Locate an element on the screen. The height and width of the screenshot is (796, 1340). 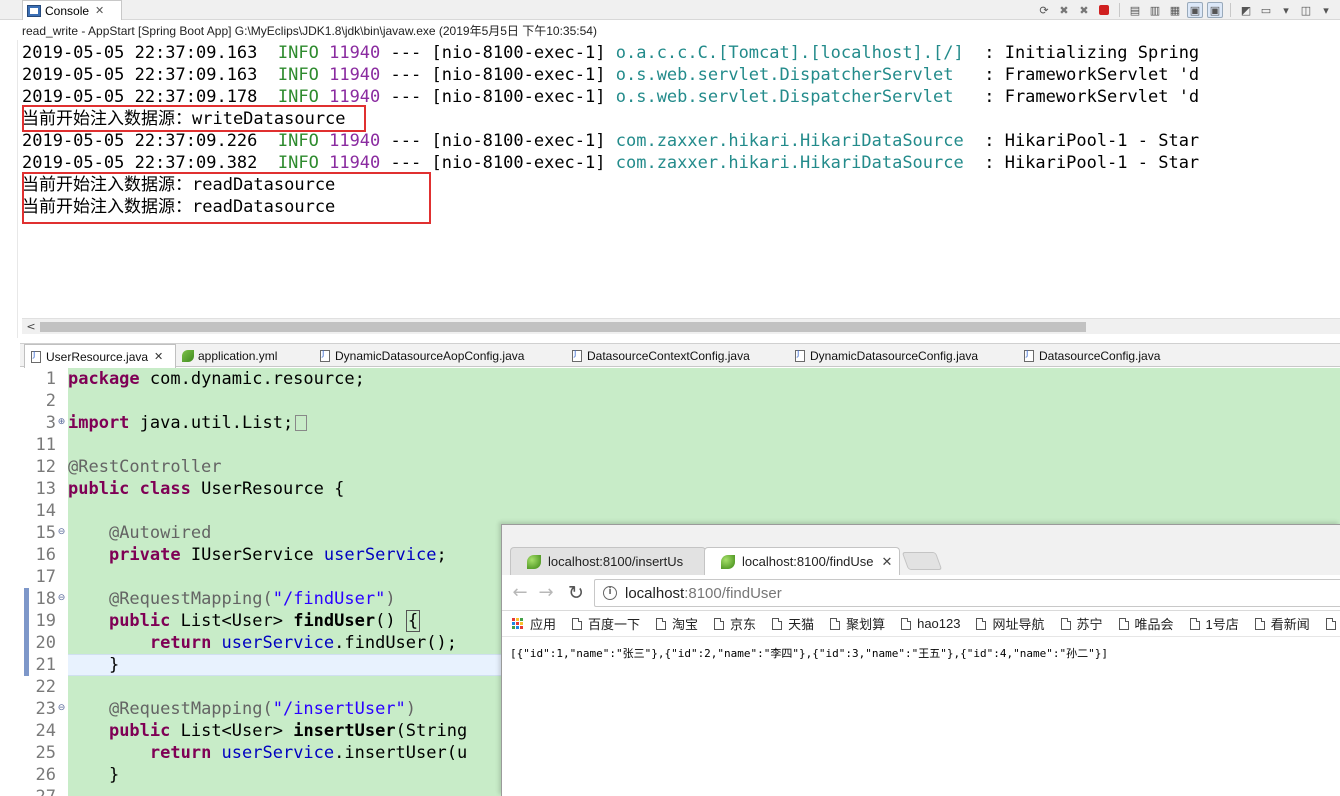
log-logger: com.zaxxer.hikari.HikariDataSource is located at coordinates (789, 163).